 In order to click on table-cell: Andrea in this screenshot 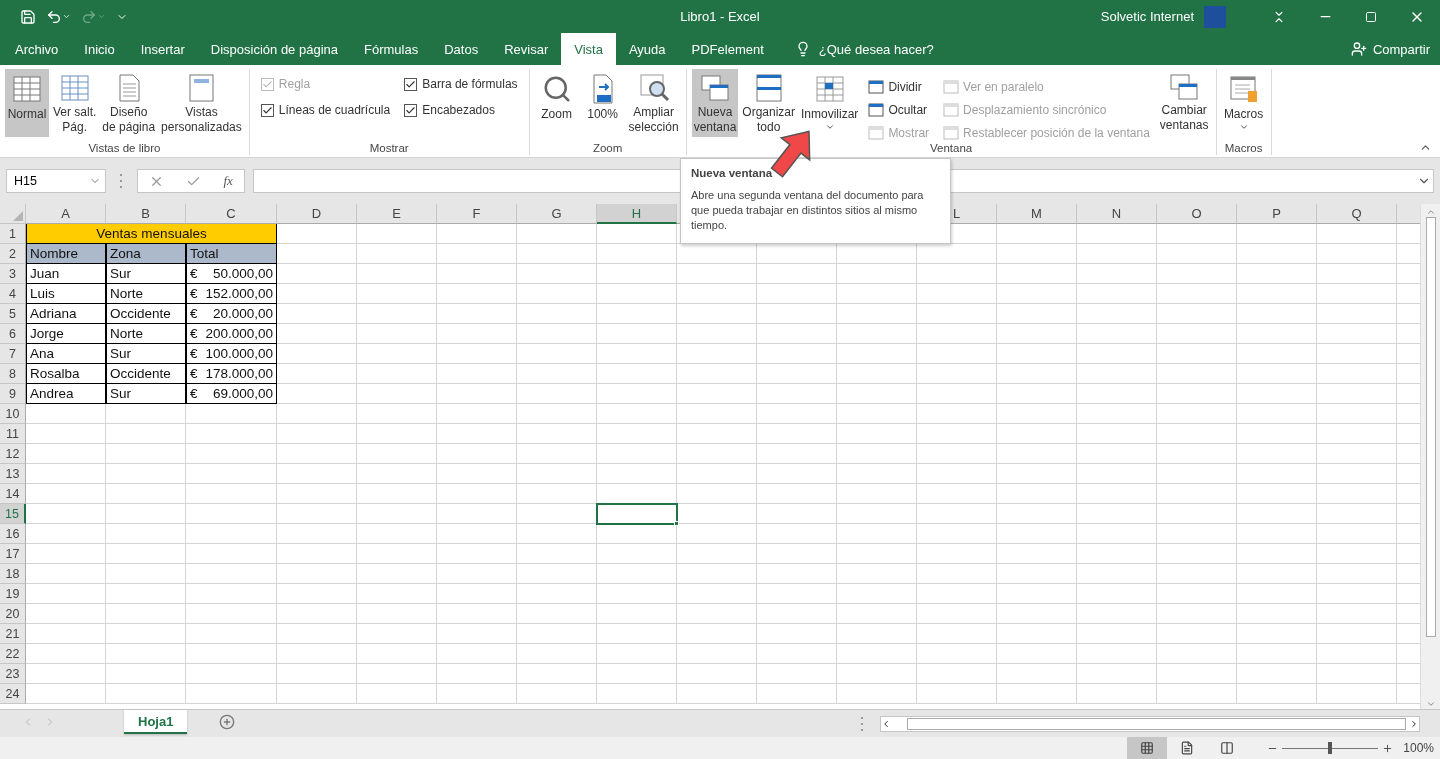, I will do `click(66, 394)`.